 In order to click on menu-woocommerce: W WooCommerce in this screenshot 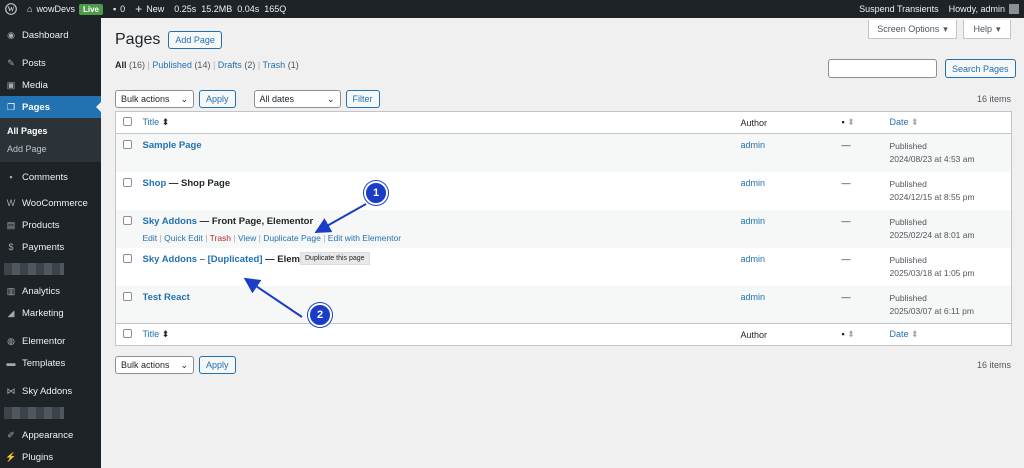, I will do `click(50, 203)`.